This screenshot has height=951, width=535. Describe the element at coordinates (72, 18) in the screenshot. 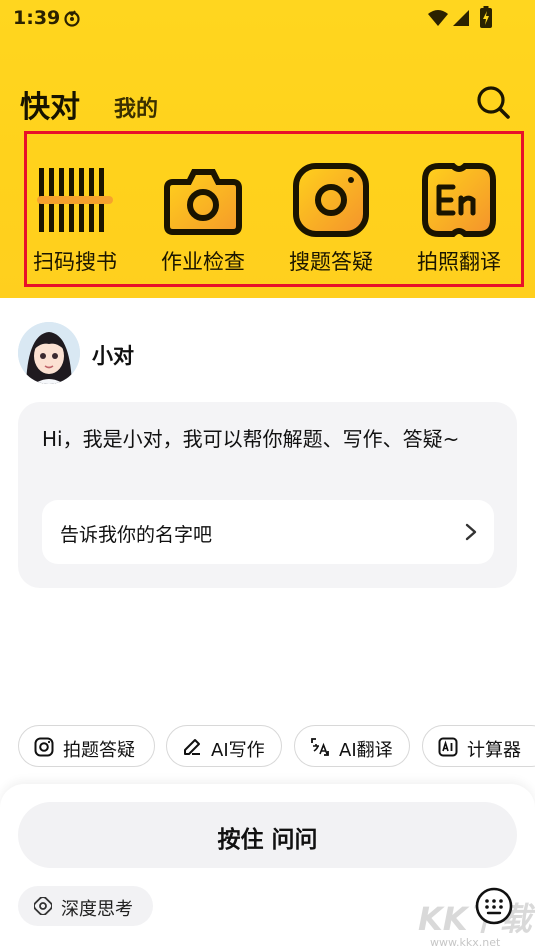

I see `app-notification-icon` at that location.